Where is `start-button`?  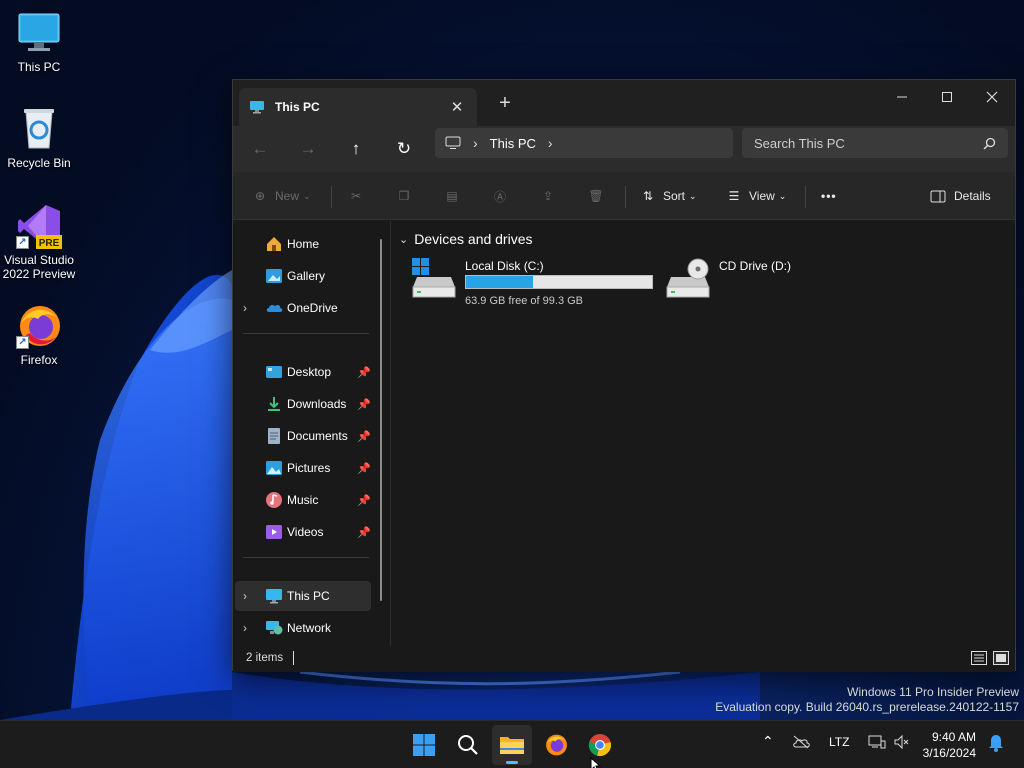
start-button is located at coordinates (424, 745).